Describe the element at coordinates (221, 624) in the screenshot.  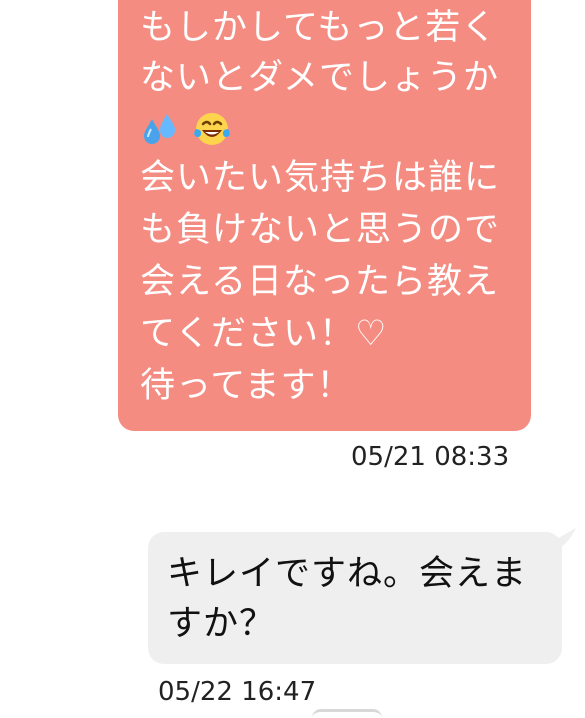
I see `outgoing-message-line-2: すか？` at that location.